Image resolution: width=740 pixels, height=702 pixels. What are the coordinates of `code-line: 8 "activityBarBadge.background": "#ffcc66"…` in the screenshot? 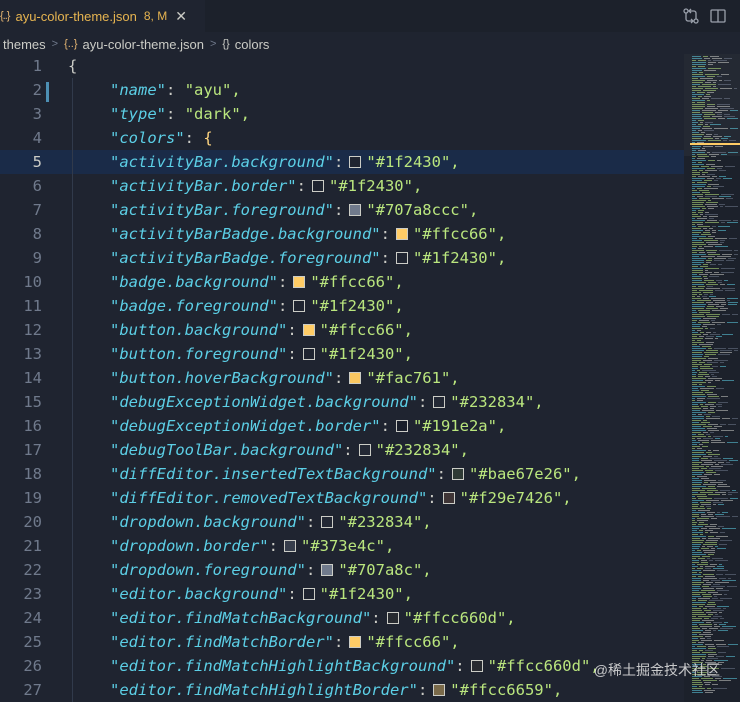 It's located at (342, 234).